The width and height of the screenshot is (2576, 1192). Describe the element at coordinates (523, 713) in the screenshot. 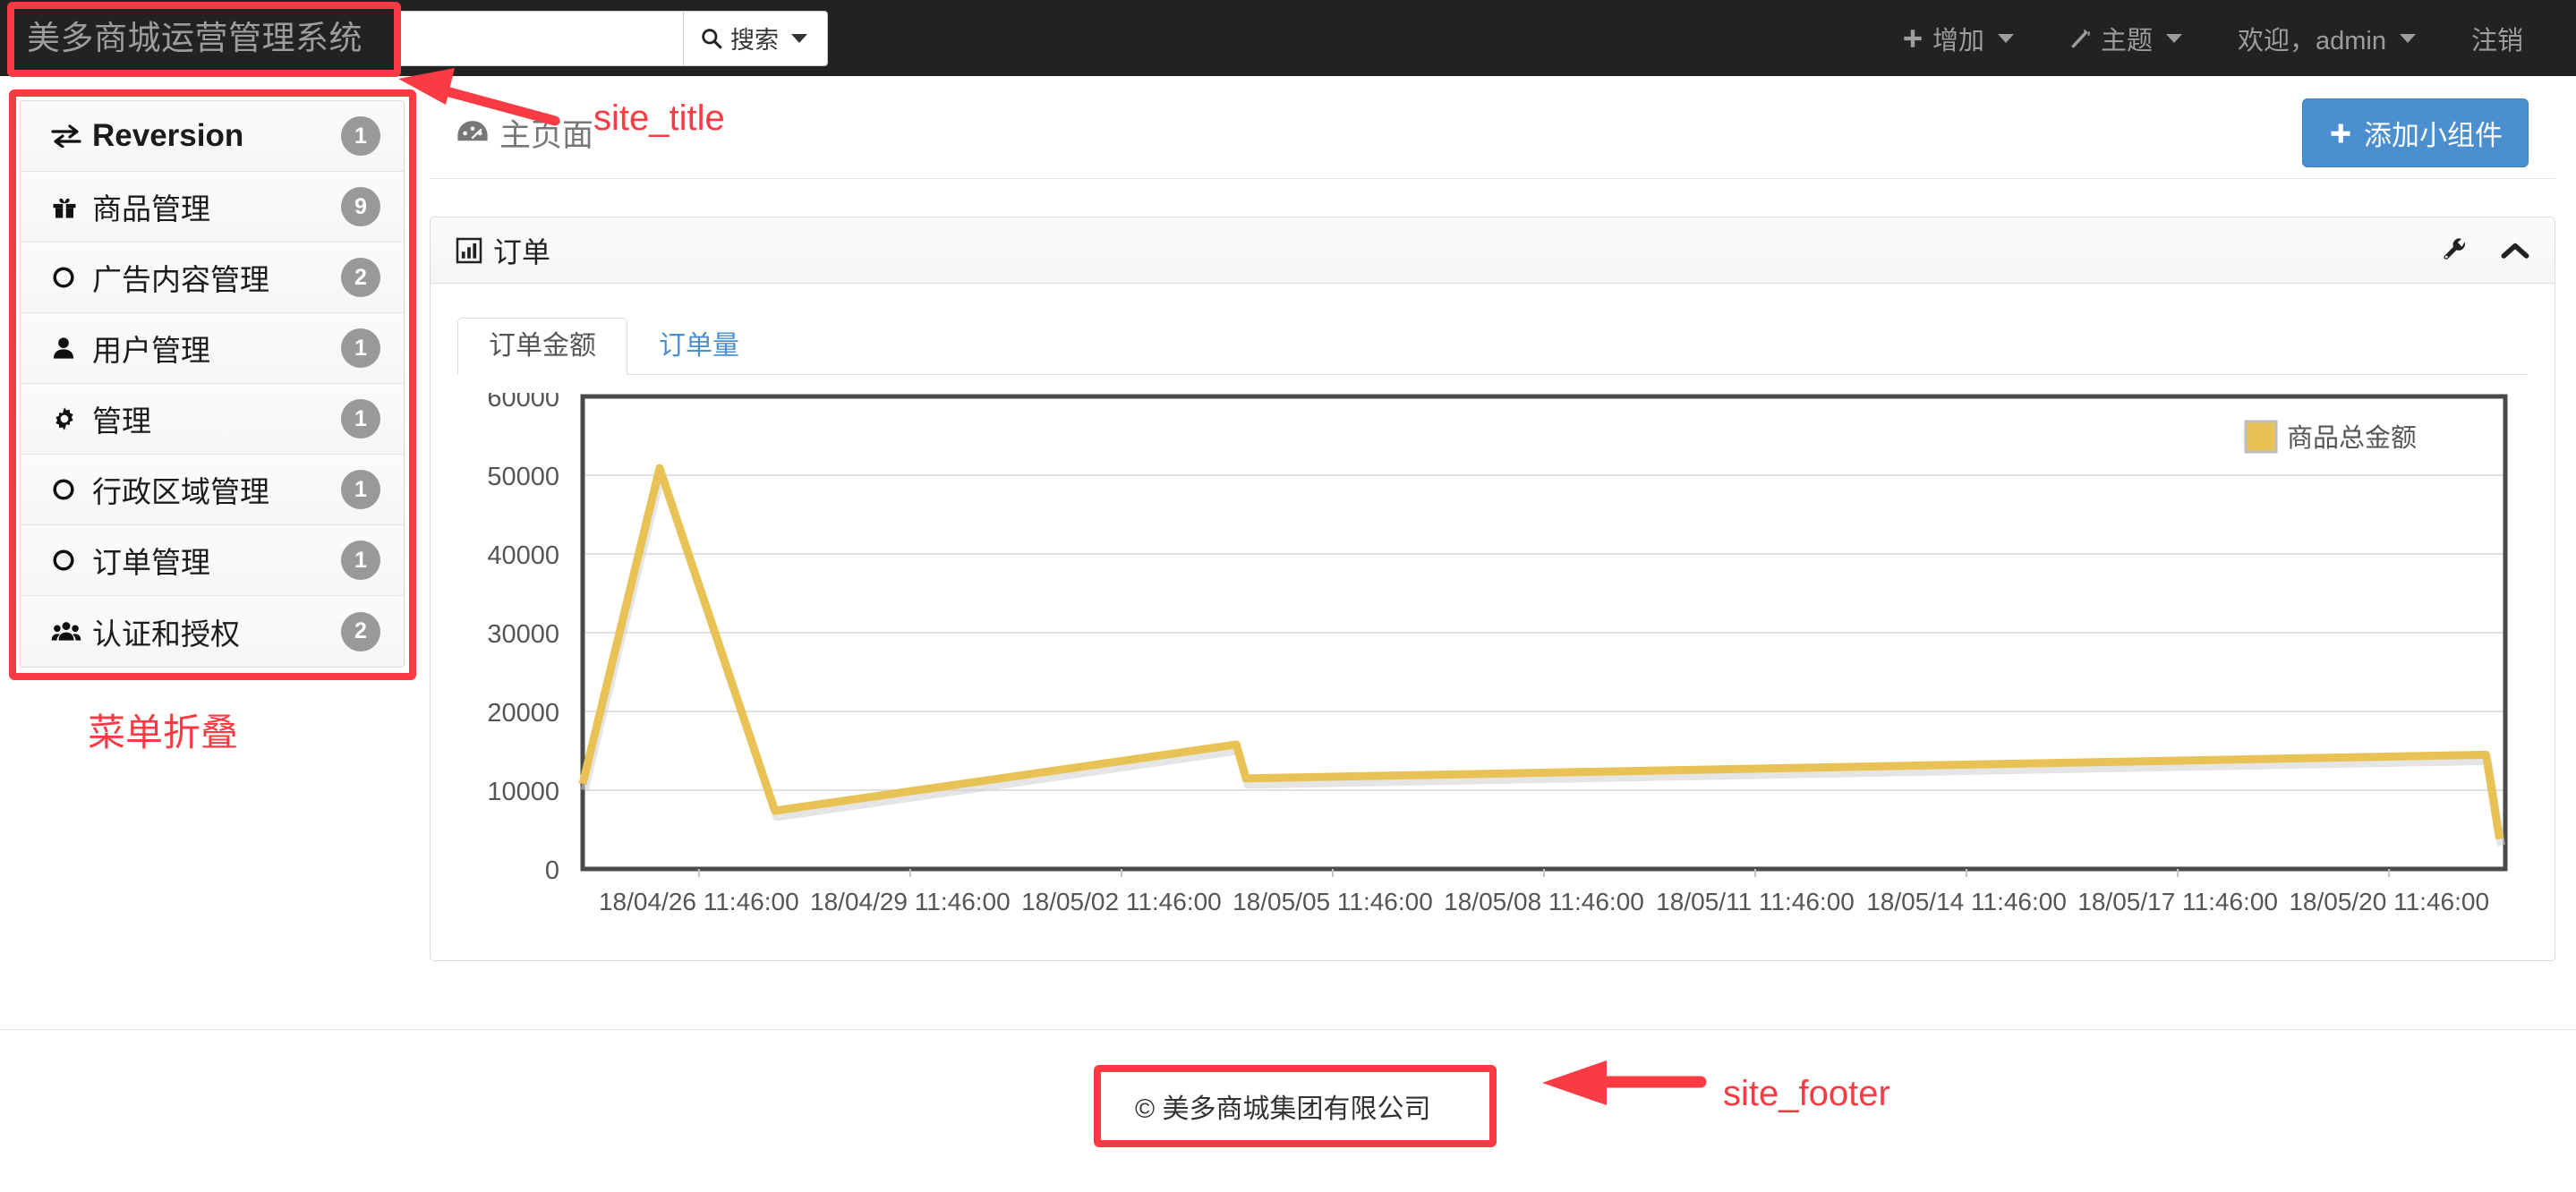

I see `svg-text: 20000` at that location.